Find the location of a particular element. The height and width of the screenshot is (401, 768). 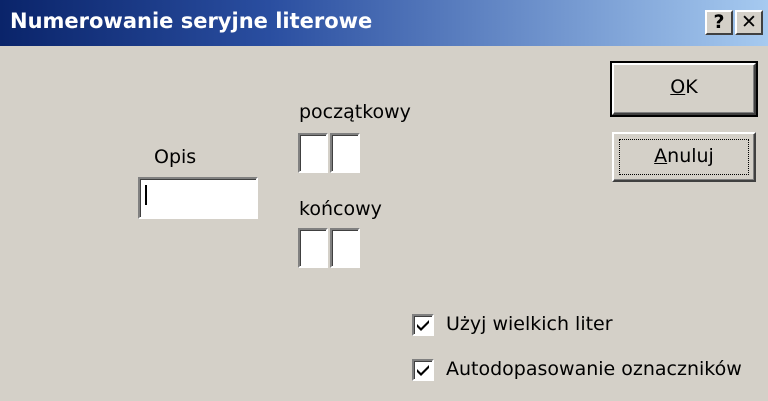

help-icon: ? is located at coordinates (719, 22).